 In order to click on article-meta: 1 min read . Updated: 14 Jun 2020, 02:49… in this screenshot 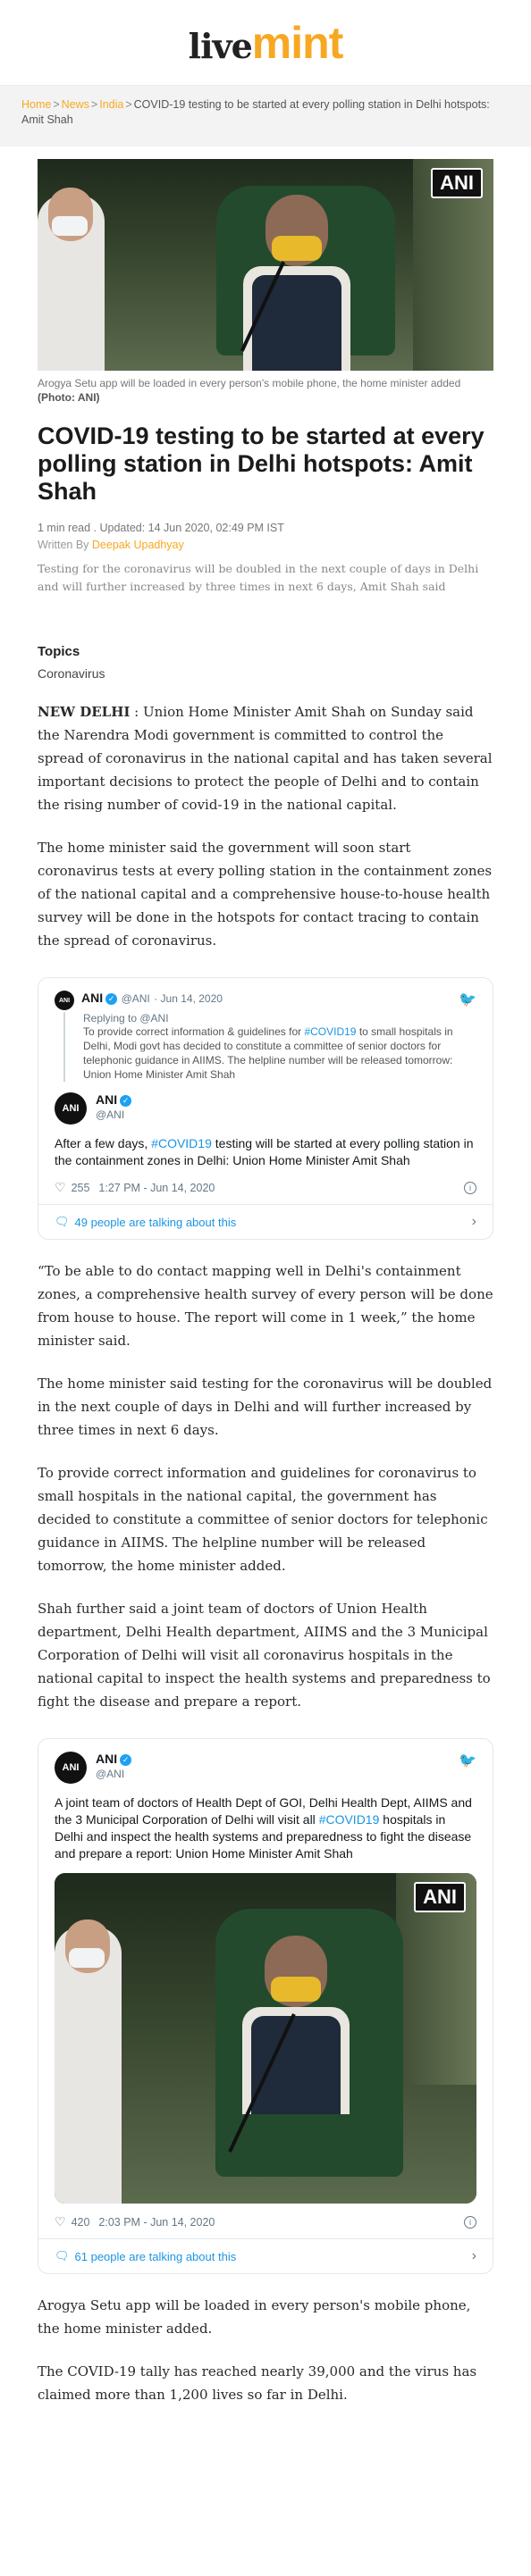, I will do `click(161, 528)`.